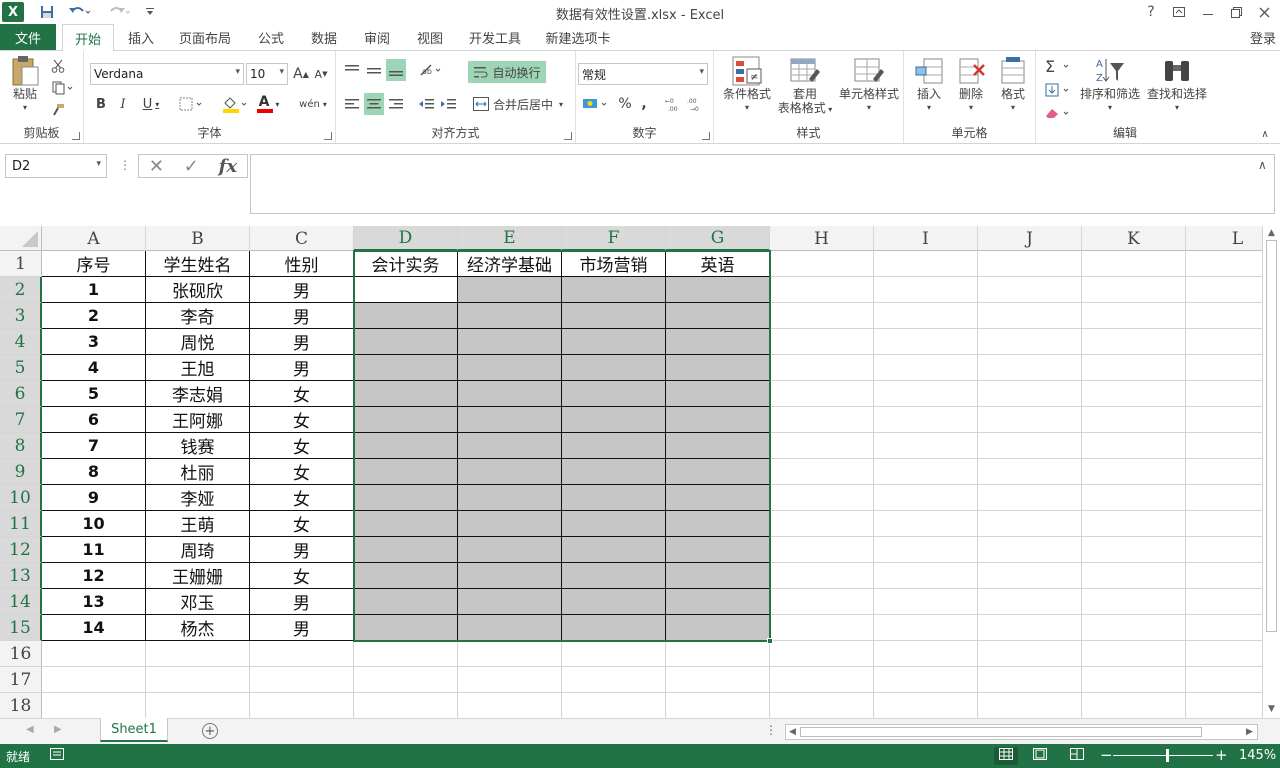 The image size is (1280, 768). Describe the element at coordinates (156, 166) in the screenshot. I see `cancel-icon: ✕` at that location.